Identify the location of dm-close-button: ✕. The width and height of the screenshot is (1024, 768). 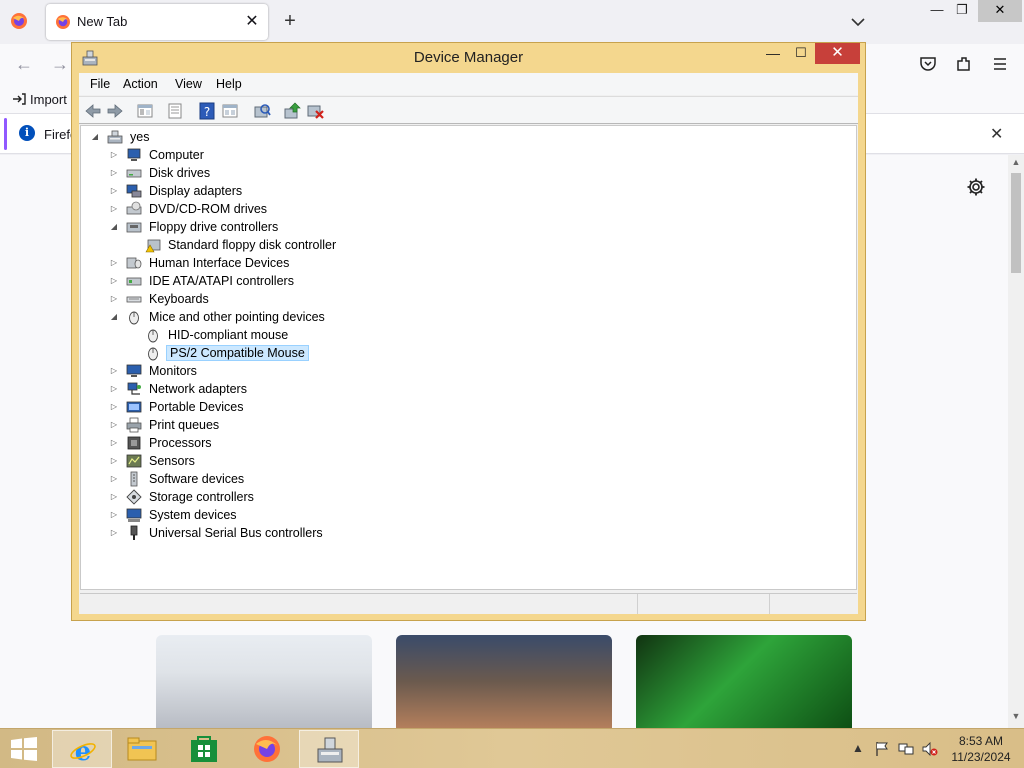
(837, 53).